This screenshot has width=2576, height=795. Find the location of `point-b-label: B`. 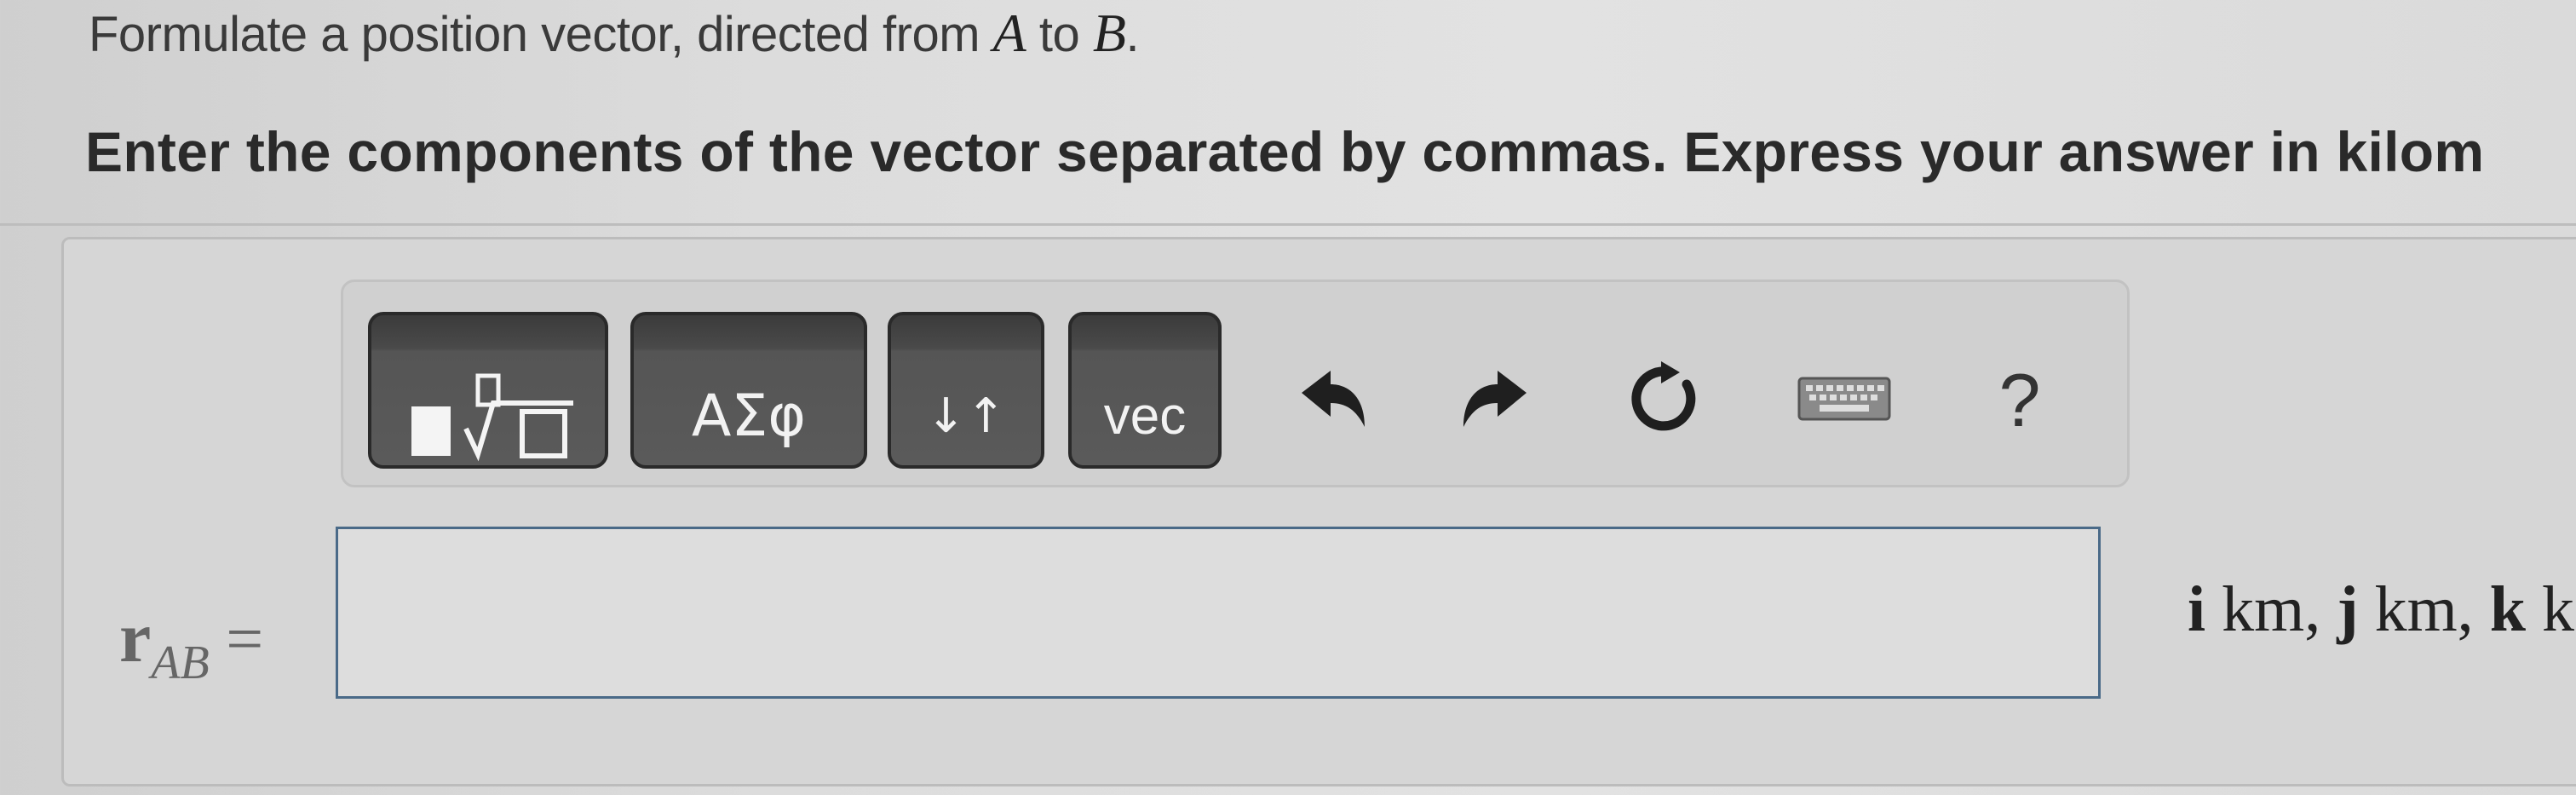

point-b-label: B is located at coordinates (1109, 33).